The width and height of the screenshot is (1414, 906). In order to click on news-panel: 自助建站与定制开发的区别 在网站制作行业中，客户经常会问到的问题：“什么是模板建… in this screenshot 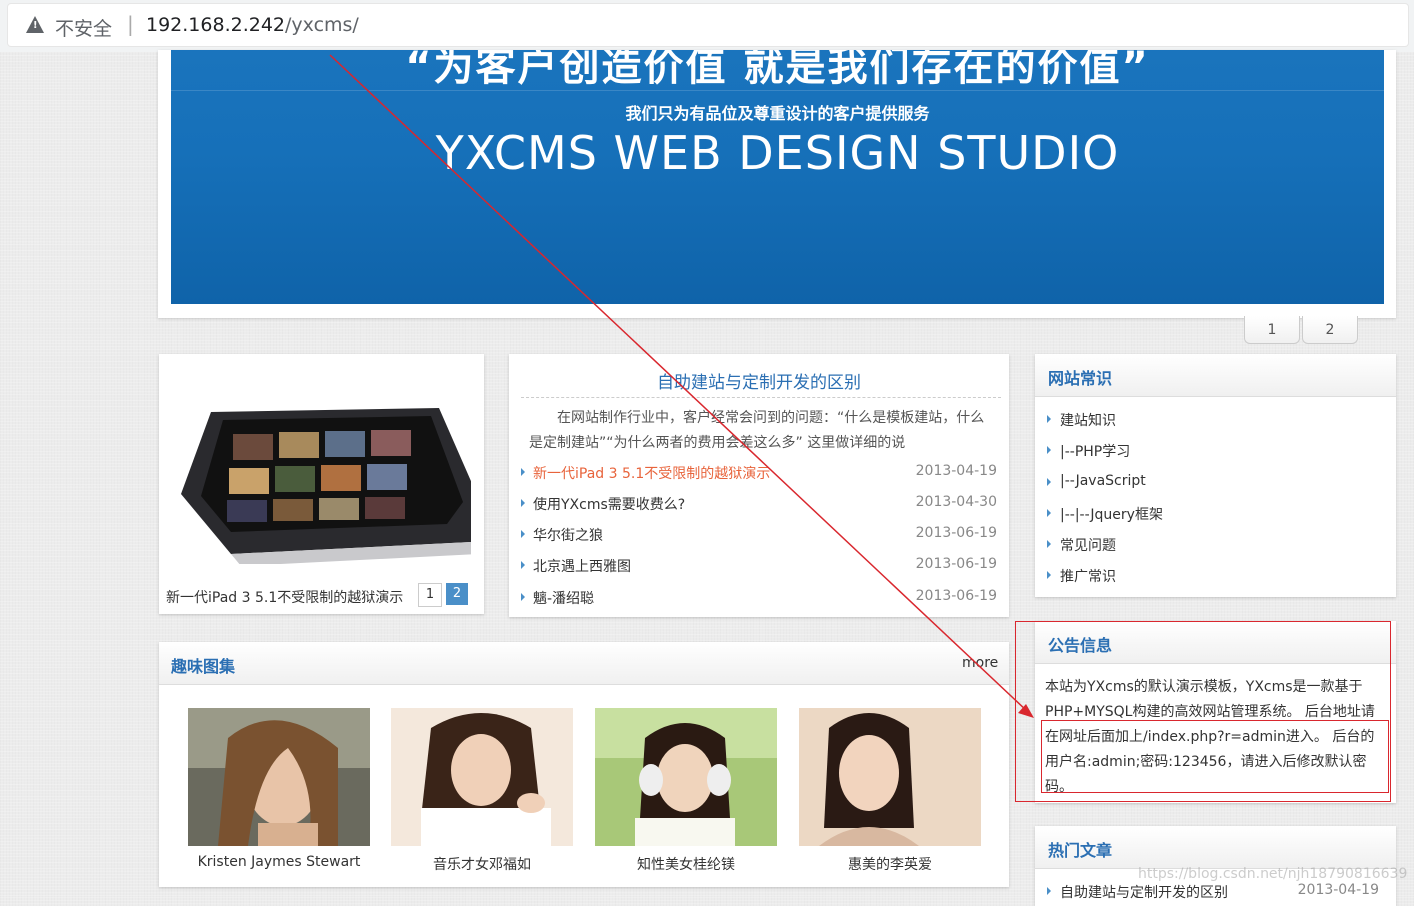, I will do `click(759, 485)`.